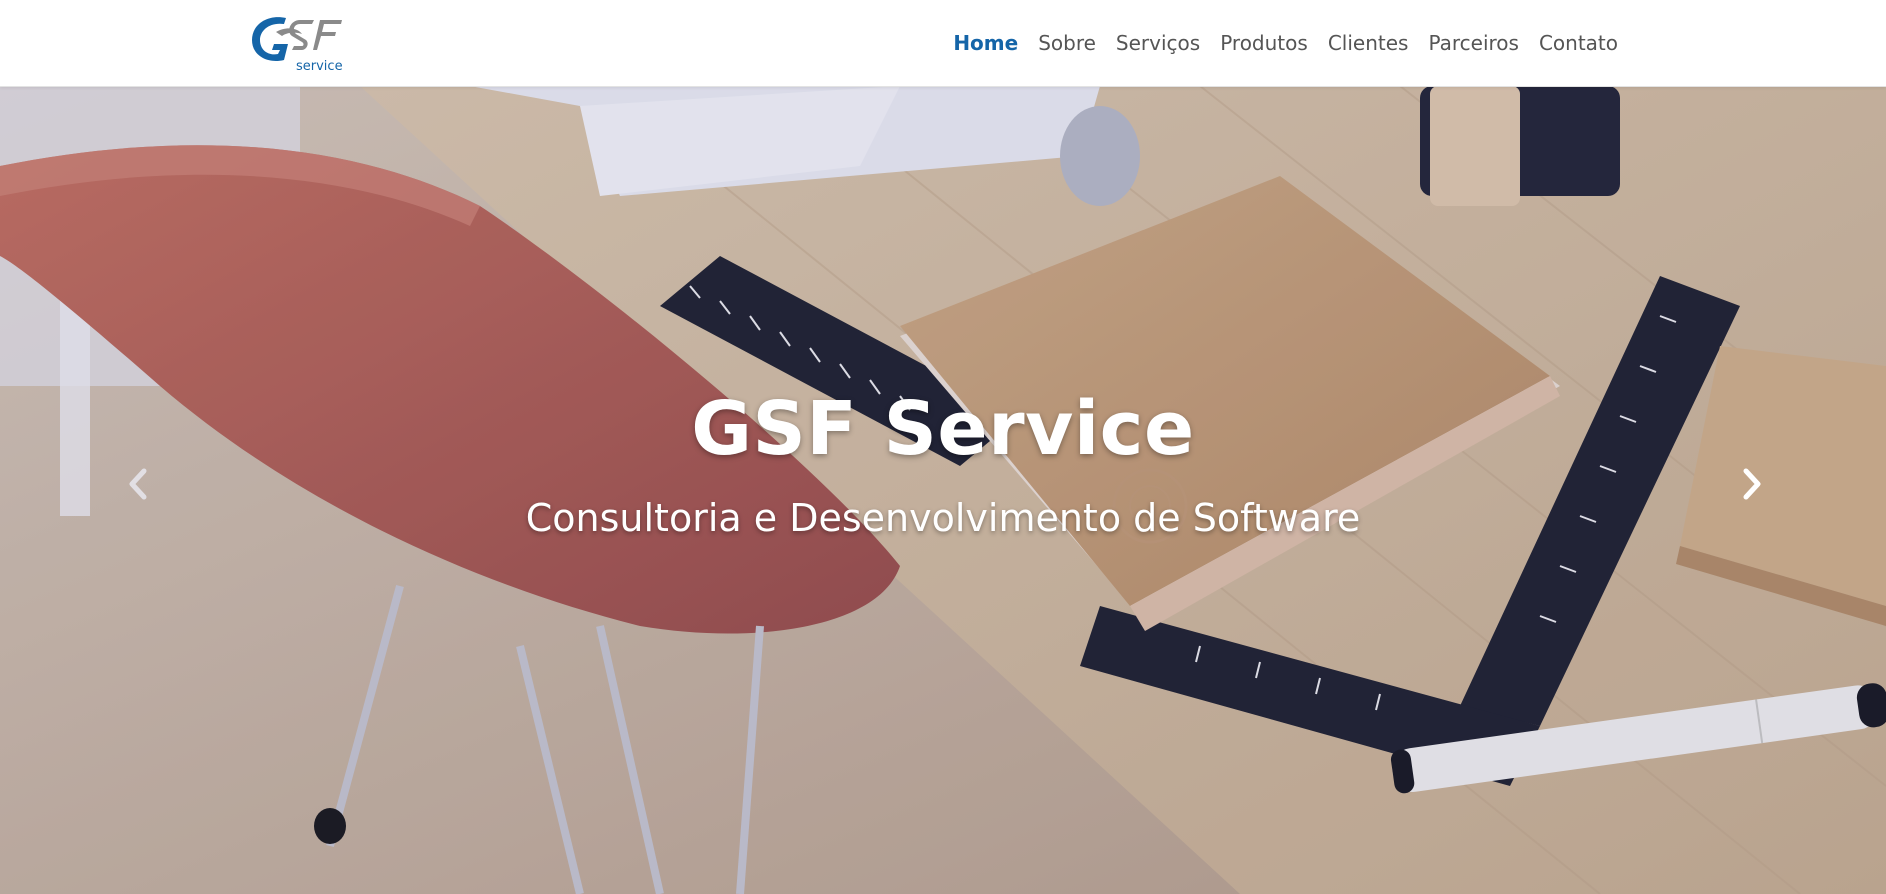  I want to click on carousel-prev-button, so click(138, 484).